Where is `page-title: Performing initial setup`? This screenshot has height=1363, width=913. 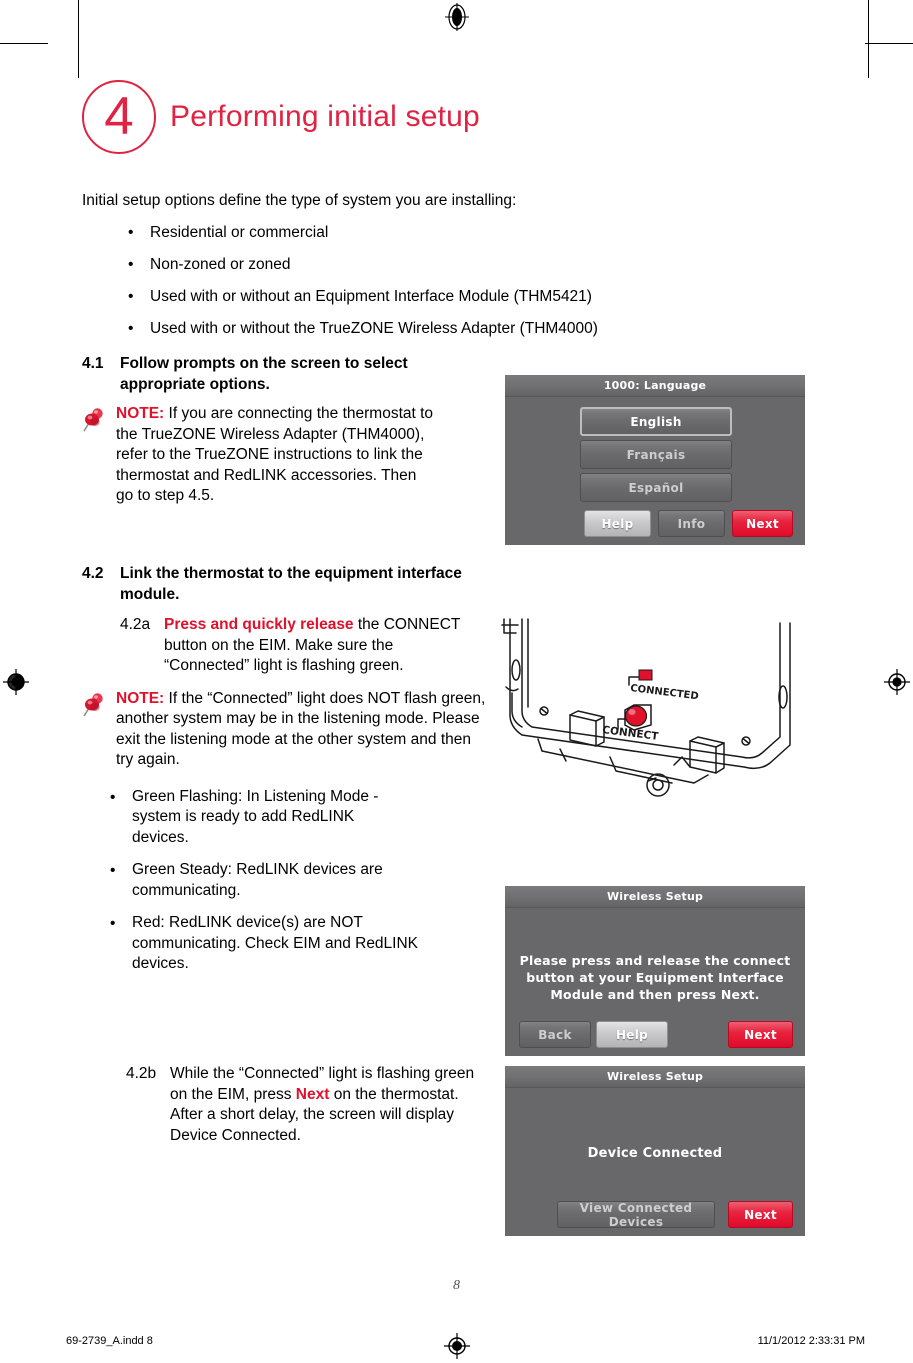
page-title: Performing initial setup is located at coordinates (325, 116).